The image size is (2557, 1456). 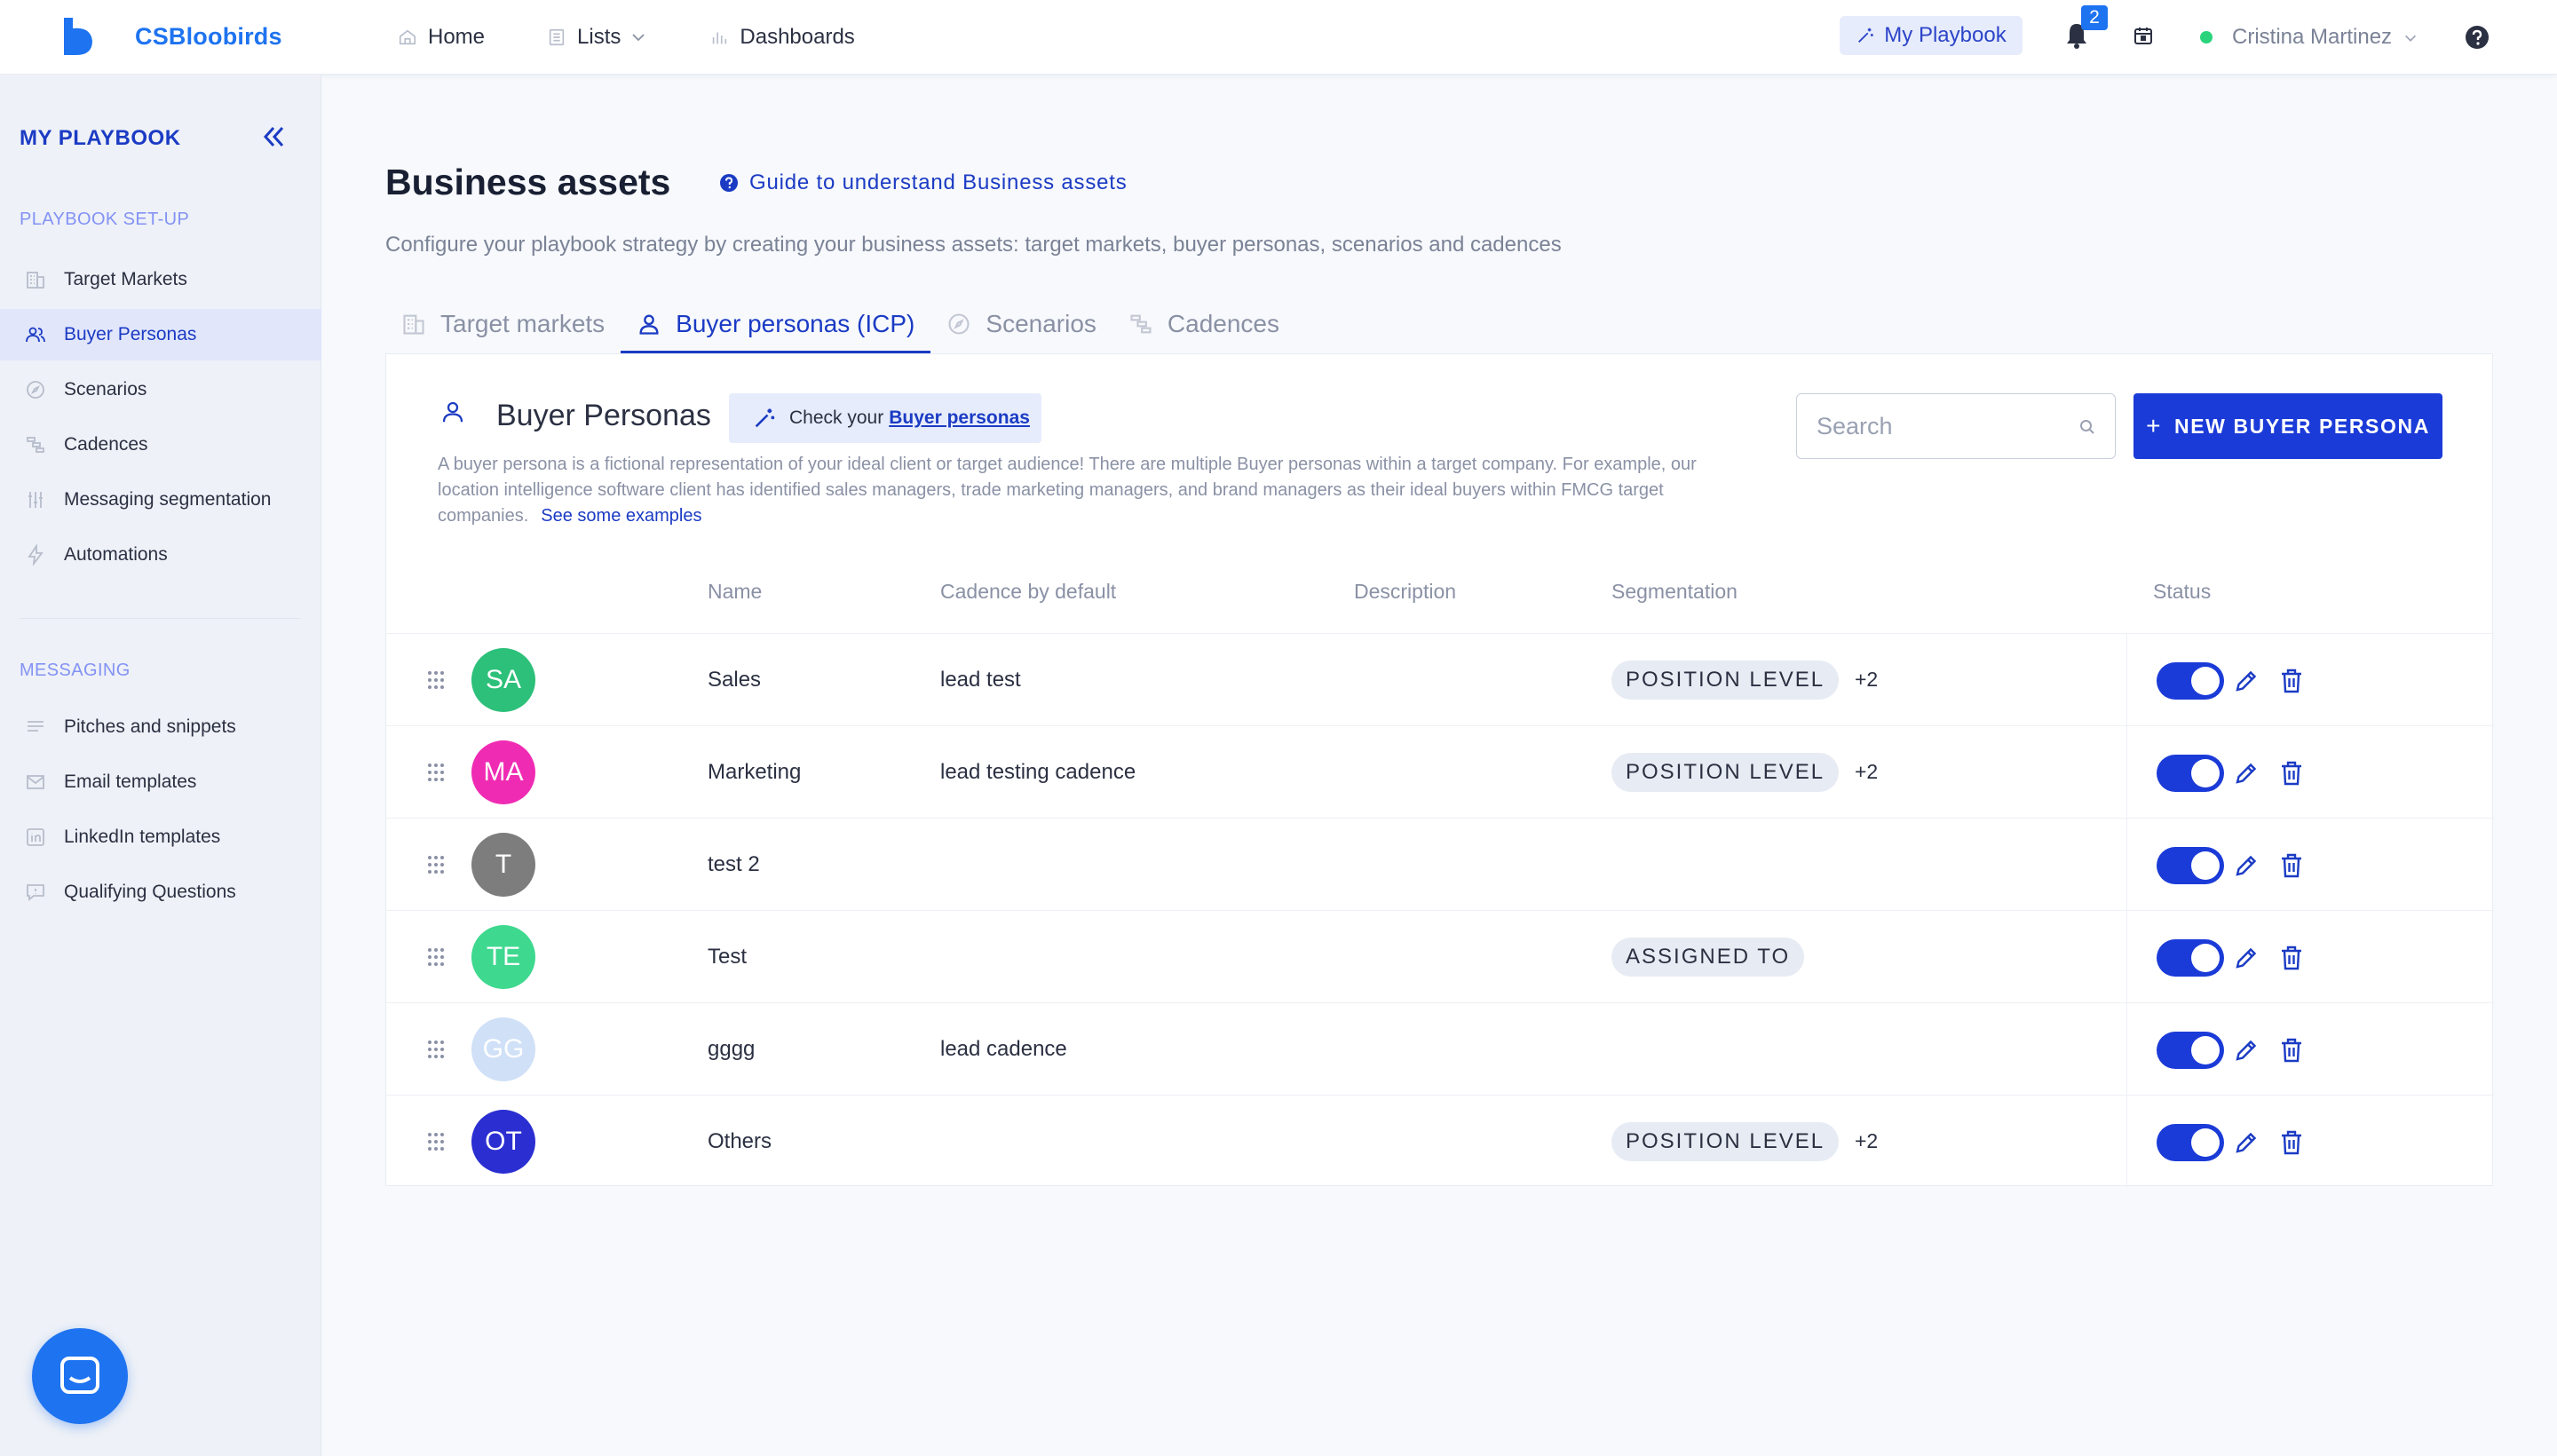 I want to click on tab-cadences: Cadences, so click(x=1203, y=324).